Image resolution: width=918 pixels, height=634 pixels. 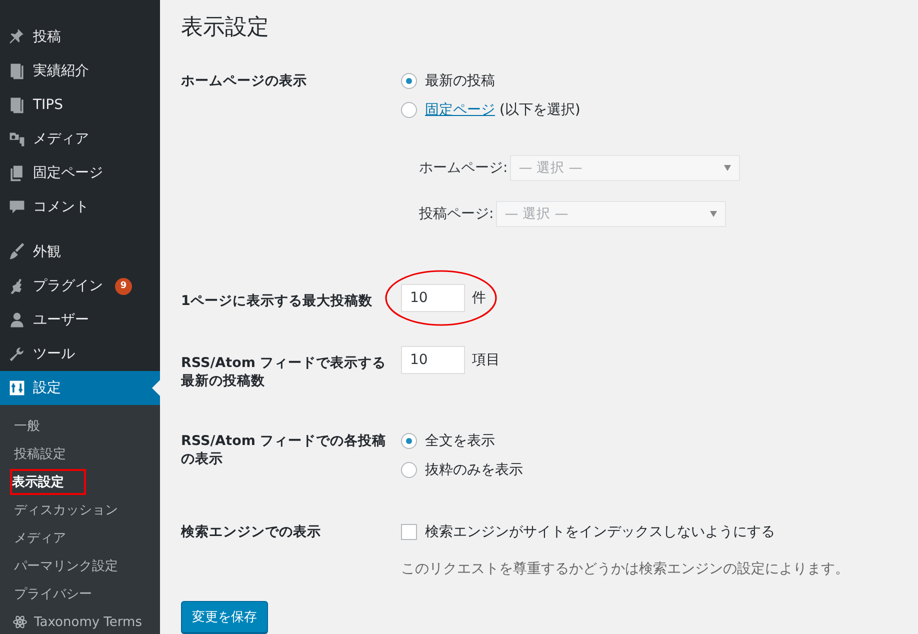 What do you see at coordinates (460, 81) in the screenshot?
I see `option-label: 最新の投稿` at bounding box center [460, 81].